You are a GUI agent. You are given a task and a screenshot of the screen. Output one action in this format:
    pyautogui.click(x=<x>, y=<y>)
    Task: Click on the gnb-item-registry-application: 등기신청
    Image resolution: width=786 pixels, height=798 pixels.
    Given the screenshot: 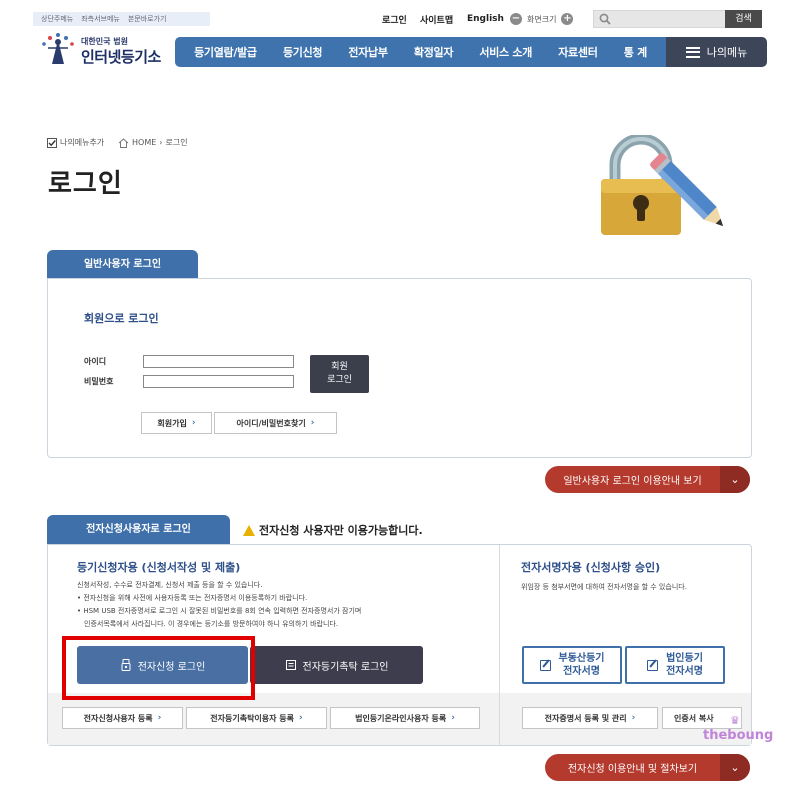 What is the action you would take?
    pyautogui.click(x=303, y=52)
    